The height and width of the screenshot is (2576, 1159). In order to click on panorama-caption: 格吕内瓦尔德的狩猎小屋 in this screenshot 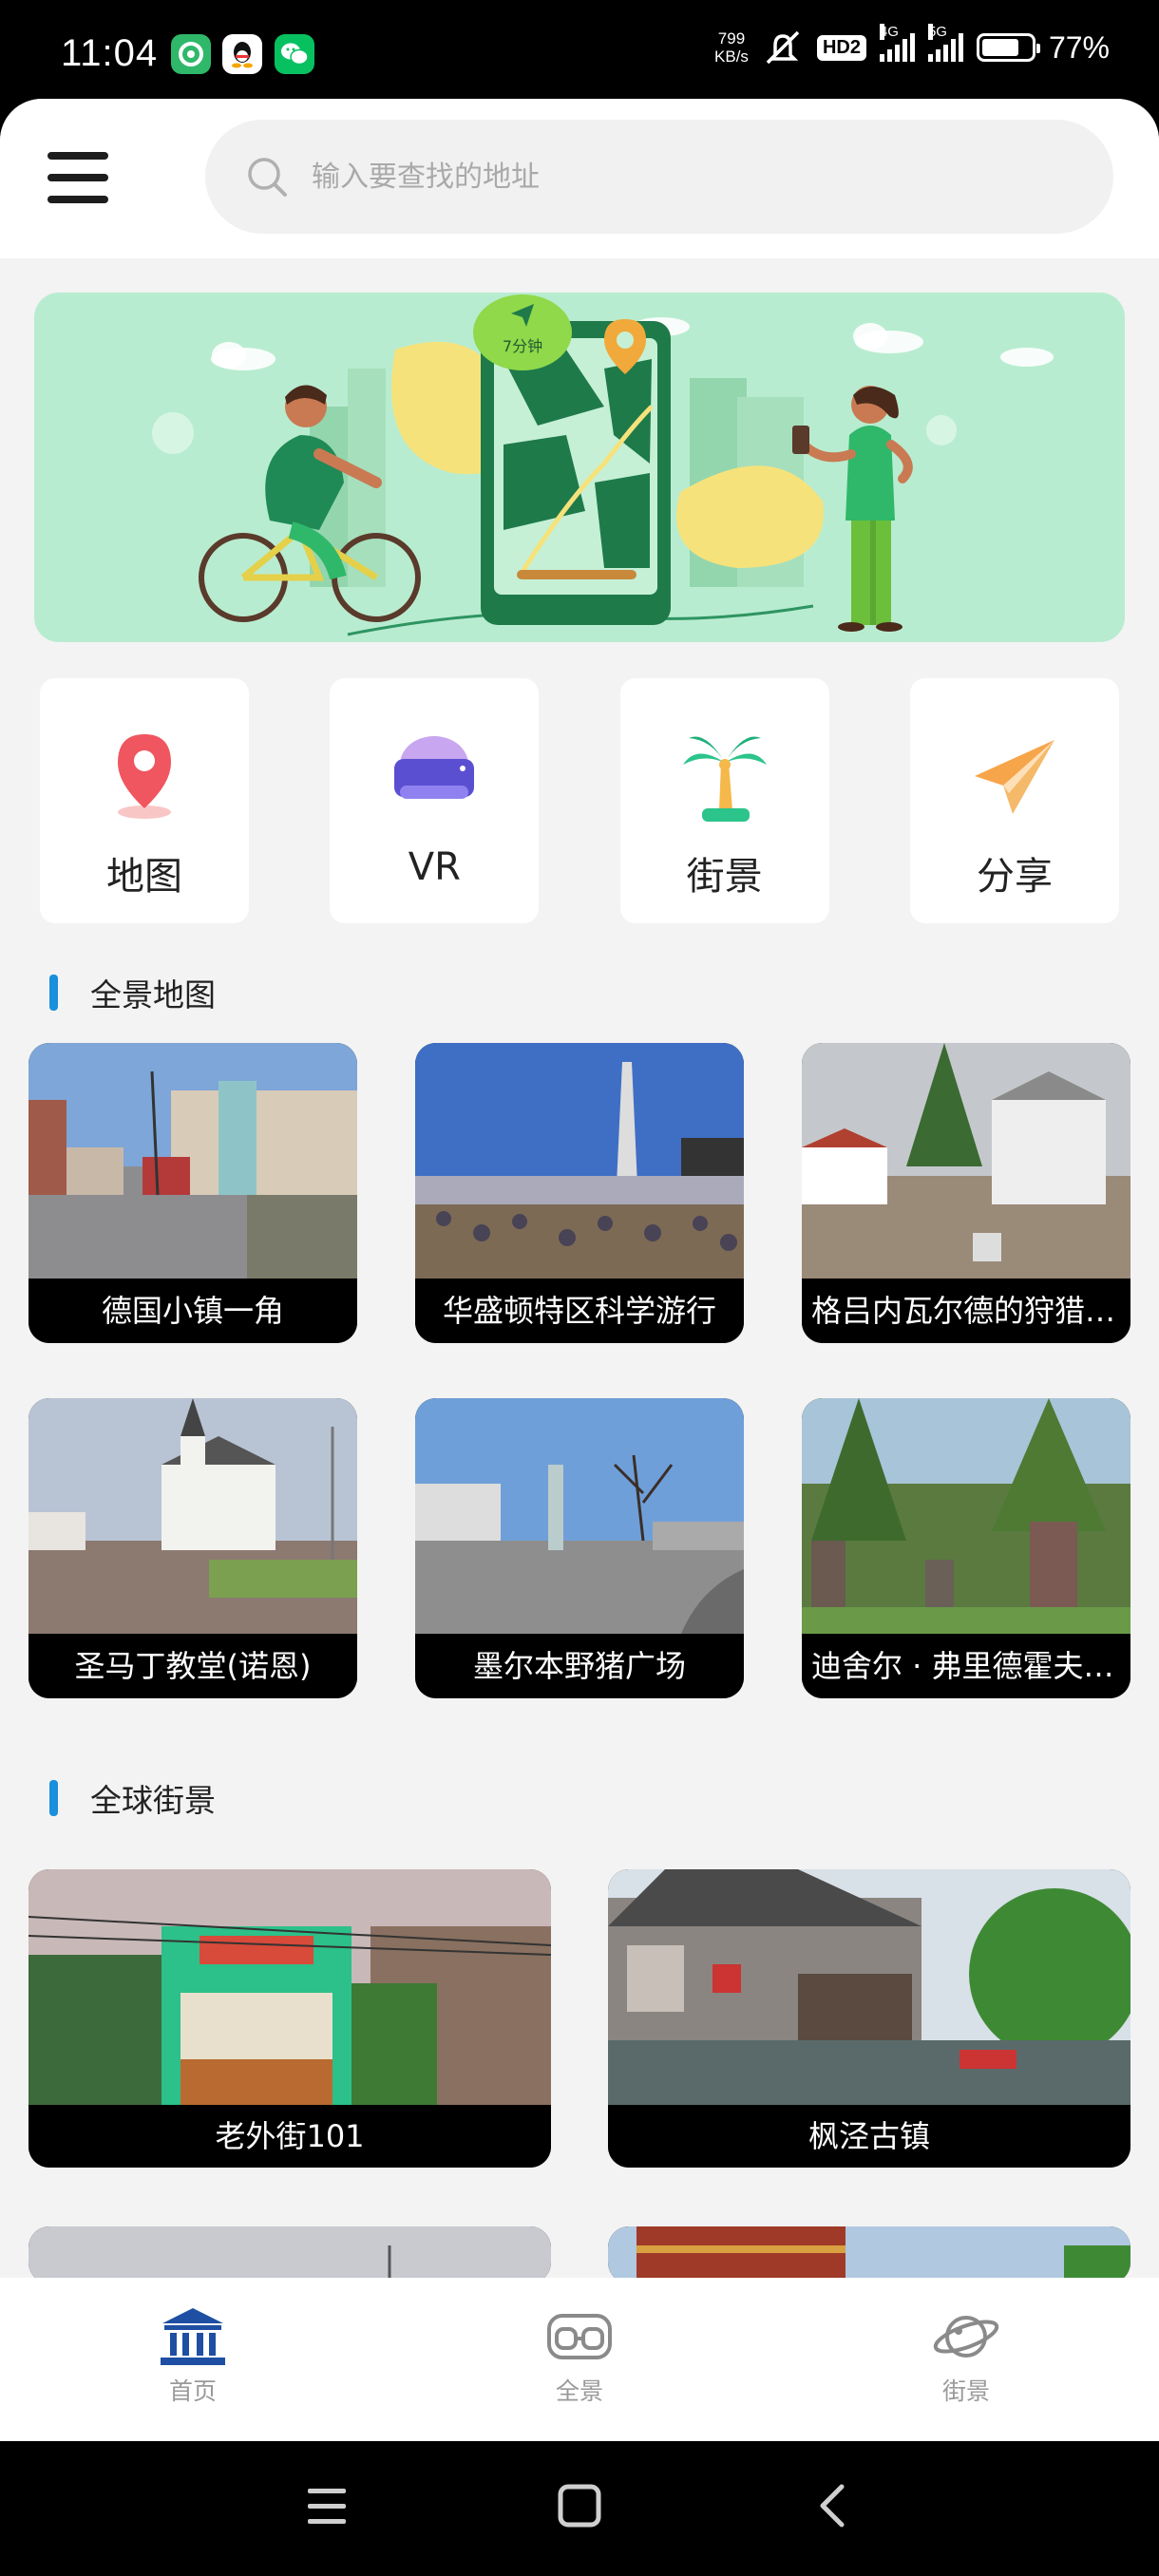, I will do `click(966, 1311)`.